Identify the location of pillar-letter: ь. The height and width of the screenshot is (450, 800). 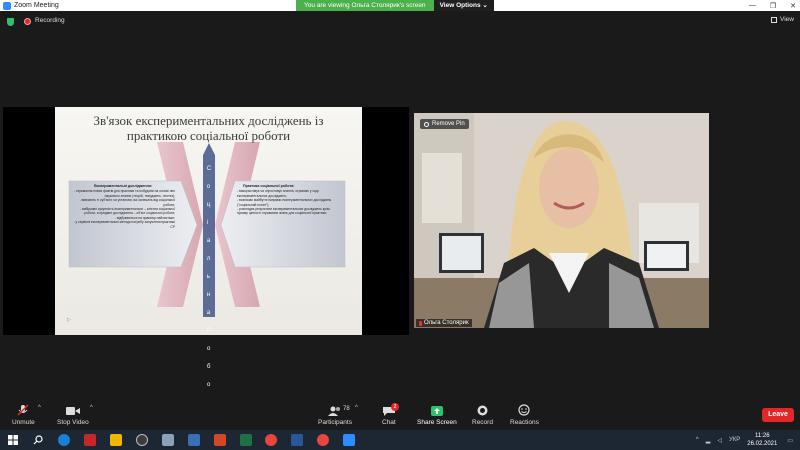
(208, 277).